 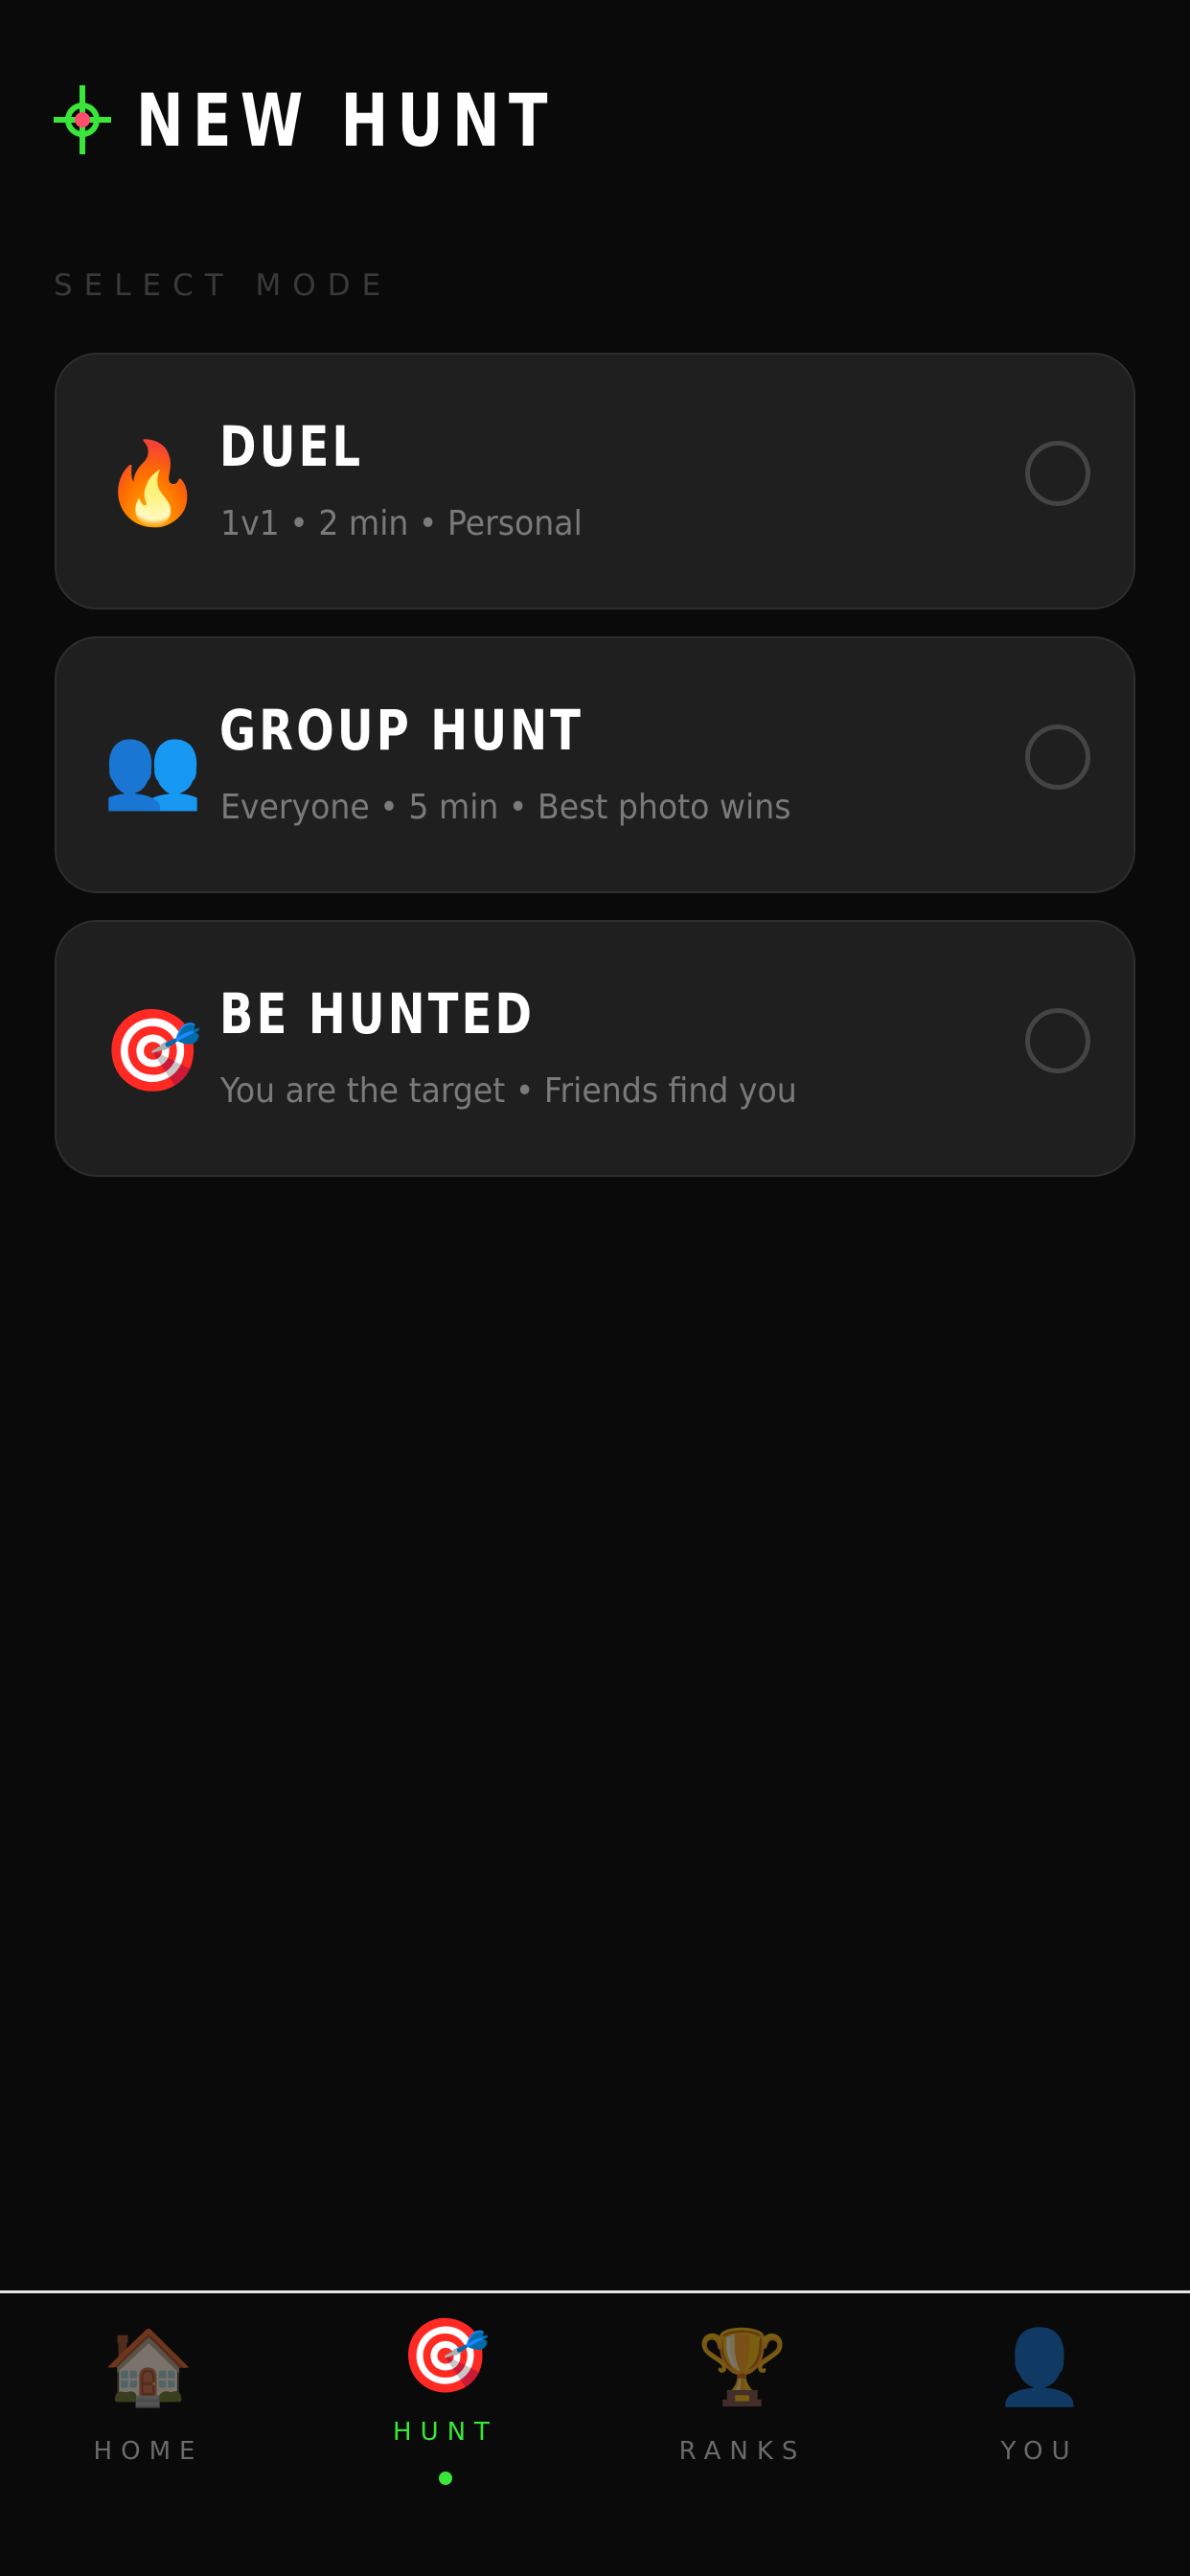 What do you see at coordinates (445, 2478) in the screenshot?
I see `active-indicator` at bounding box center [445, 2478].